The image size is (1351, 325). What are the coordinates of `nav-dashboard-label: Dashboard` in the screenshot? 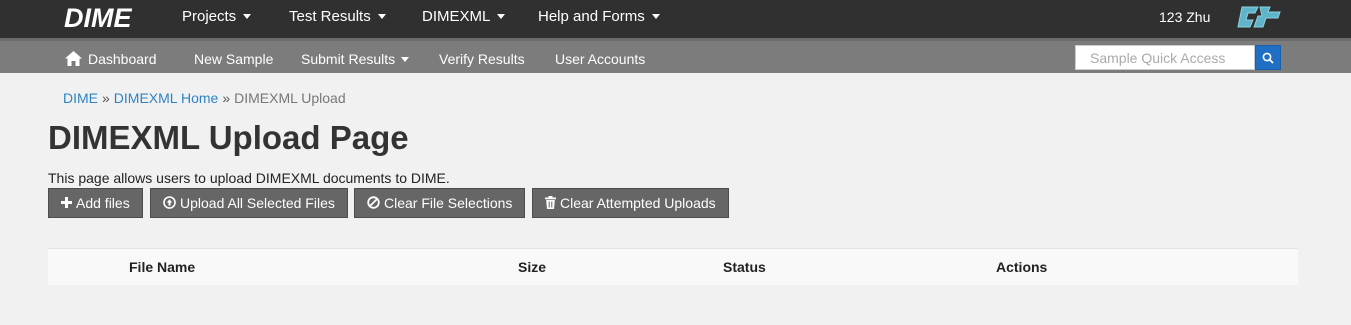 It's located at (122, 59).